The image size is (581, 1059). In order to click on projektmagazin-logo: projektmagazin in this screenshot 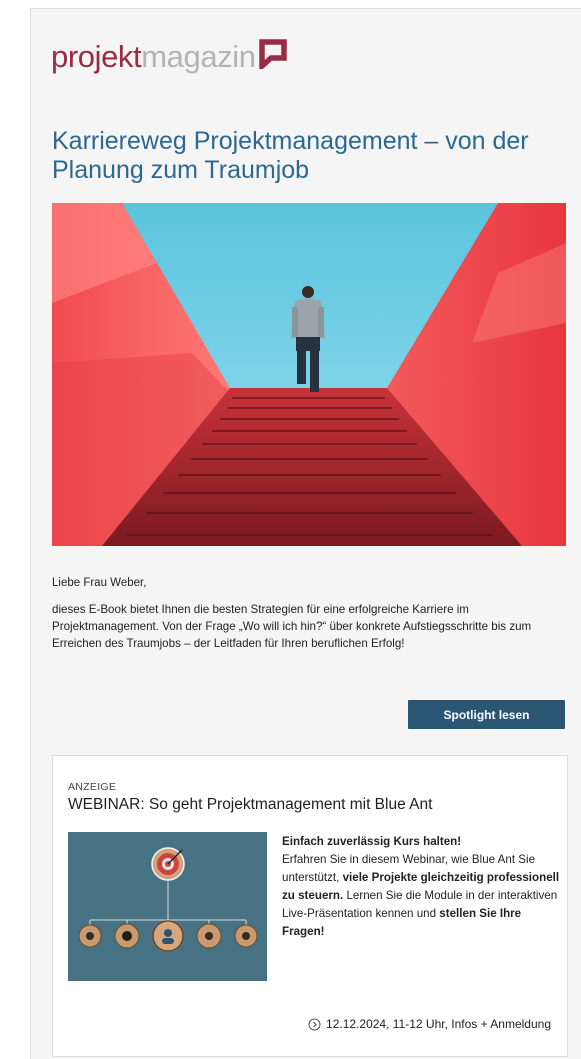, I will do `click(169, 57)`.